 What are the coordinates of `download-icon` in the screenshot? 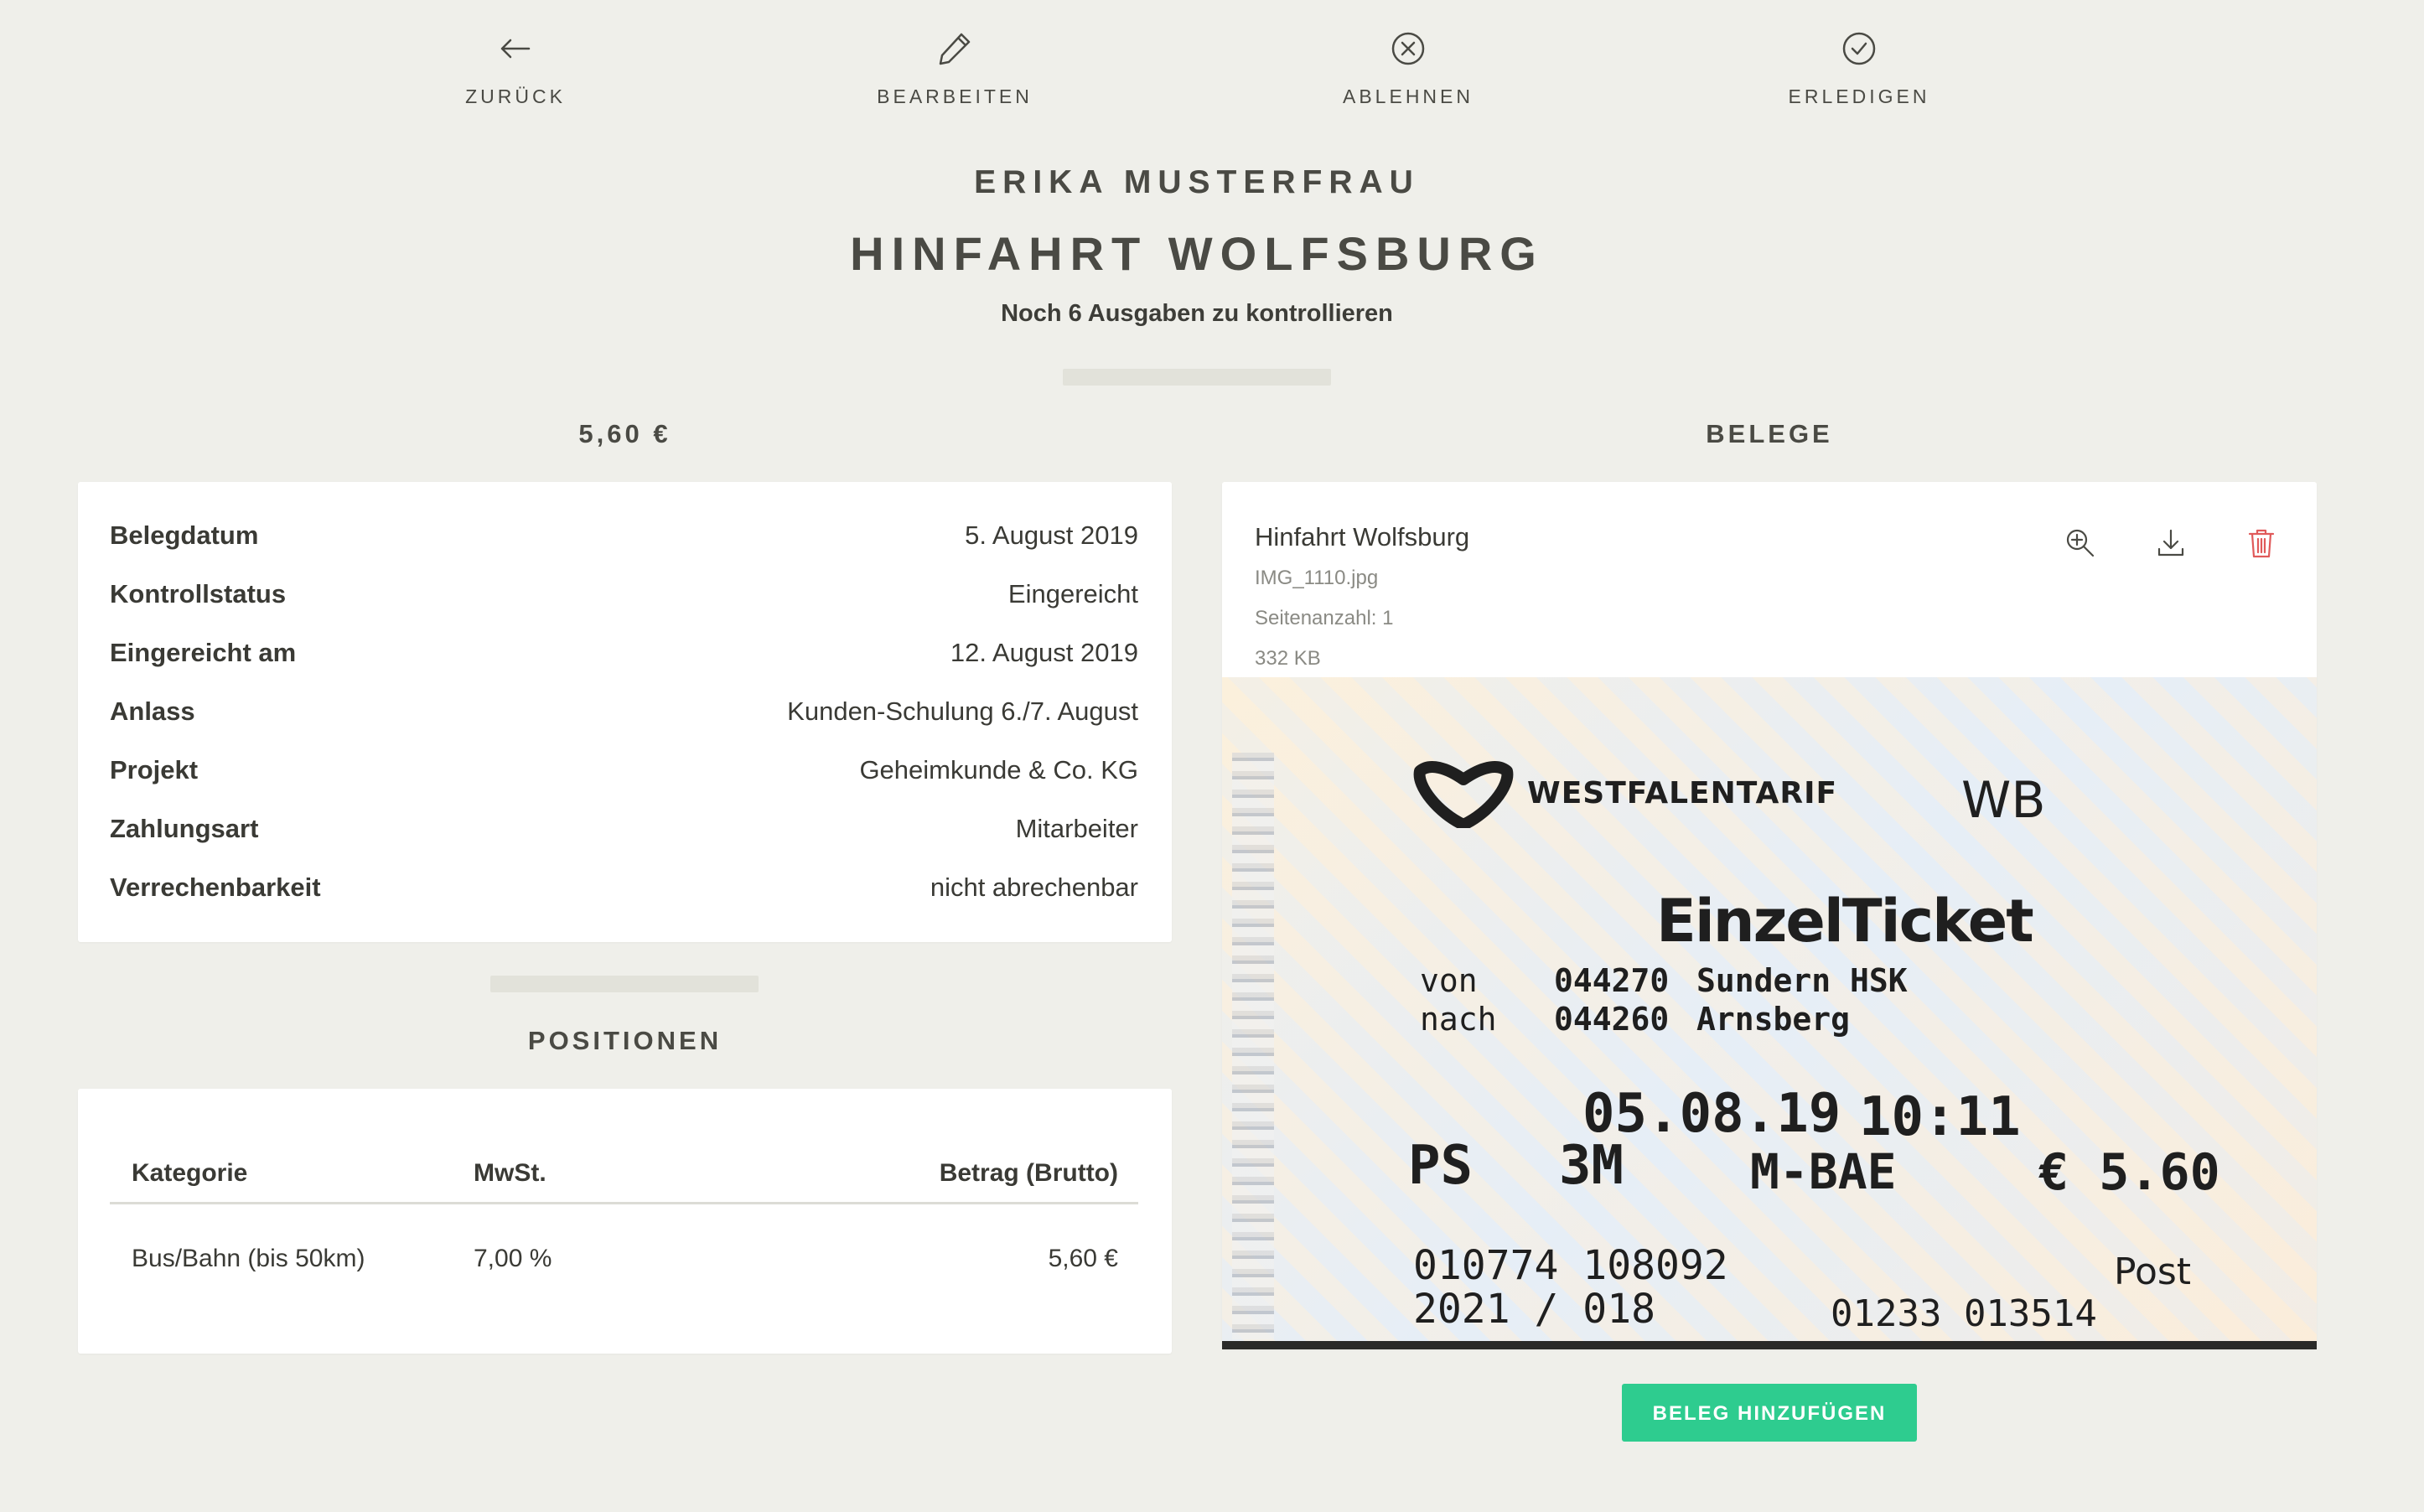 It's located at (2170, 543).